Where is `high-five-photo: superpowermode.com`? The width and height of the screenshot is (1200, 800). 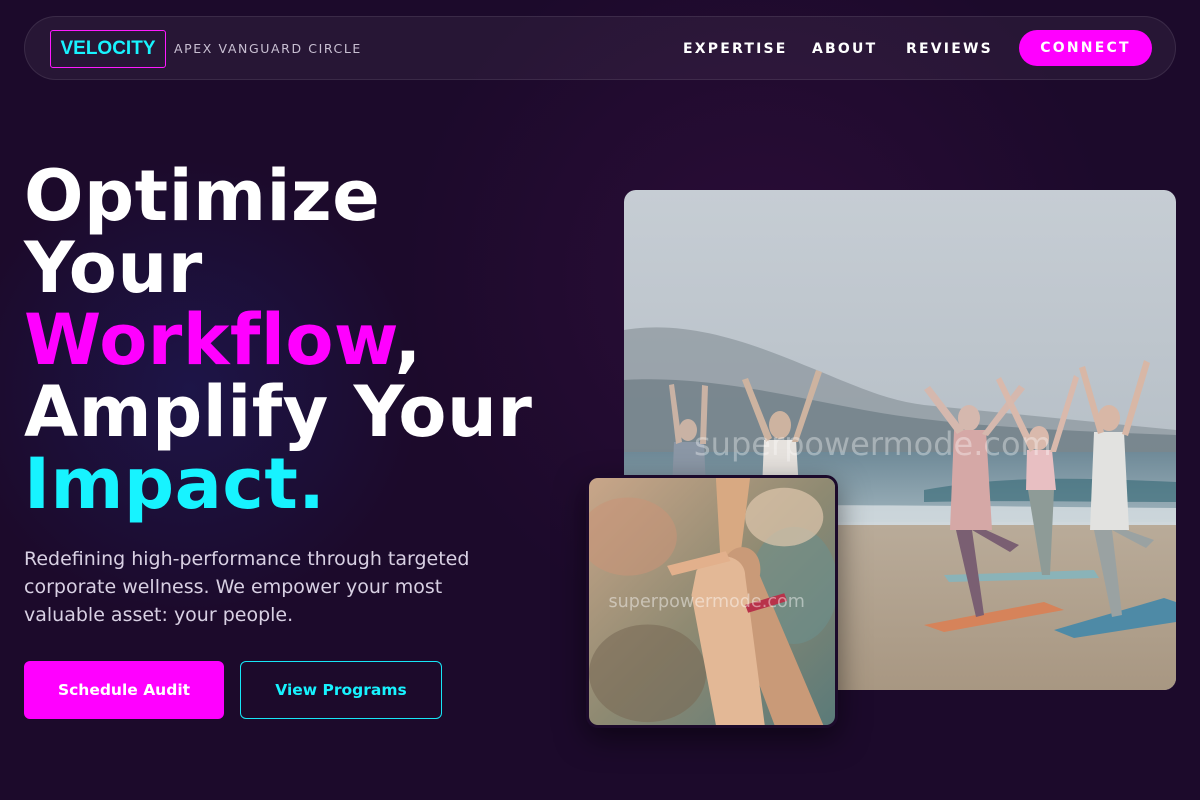 high-five-photo: superpowermode.com is located at coordinates (712, 601).